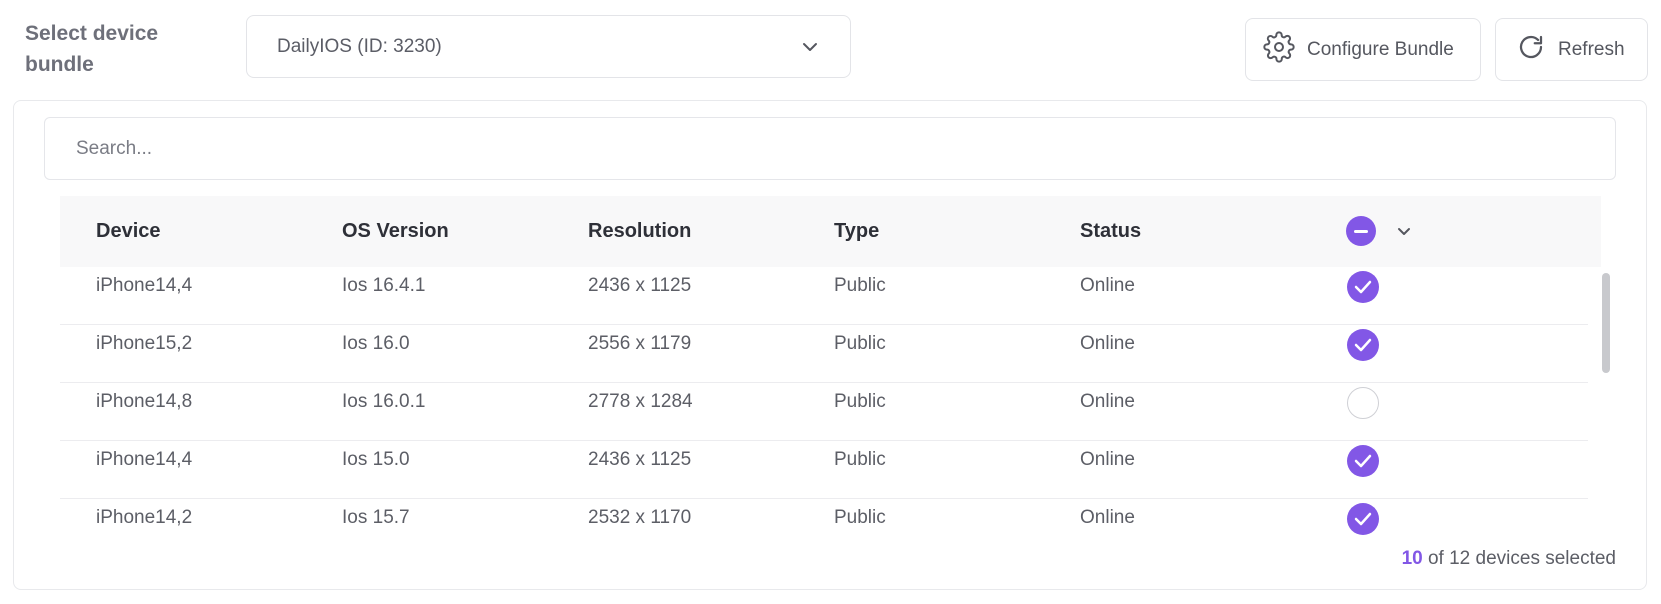 This screenshot has height=604, width=1661. I want to click on selection-summary: 10 of 12 devices selected, so click(1465, 559).